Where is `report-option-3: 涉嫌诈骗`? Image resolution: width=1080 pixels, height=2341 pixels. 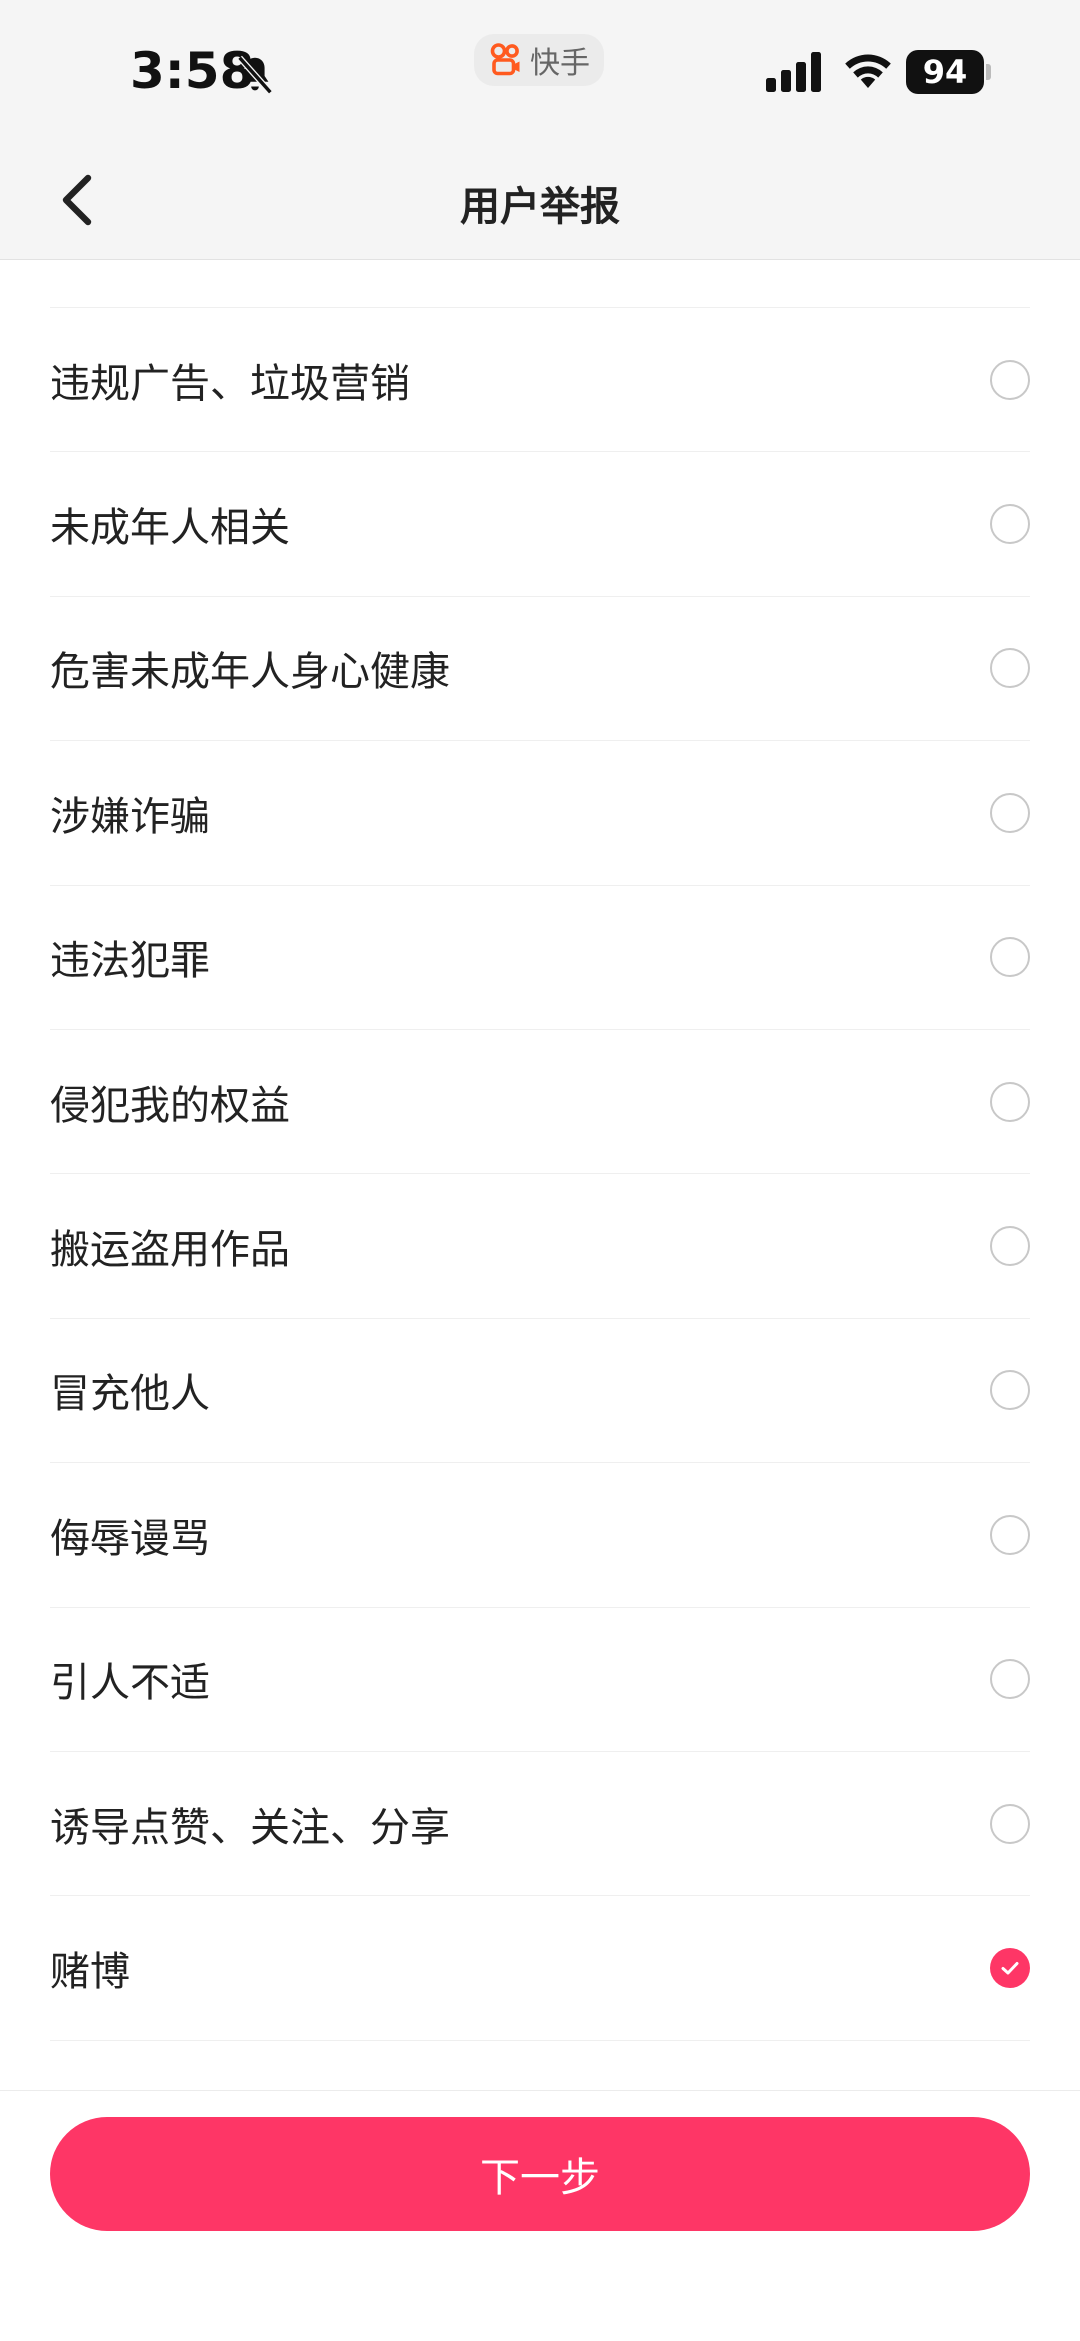
report-option-3: 涉嫌诈骗 is located at coordinates (540, 813).